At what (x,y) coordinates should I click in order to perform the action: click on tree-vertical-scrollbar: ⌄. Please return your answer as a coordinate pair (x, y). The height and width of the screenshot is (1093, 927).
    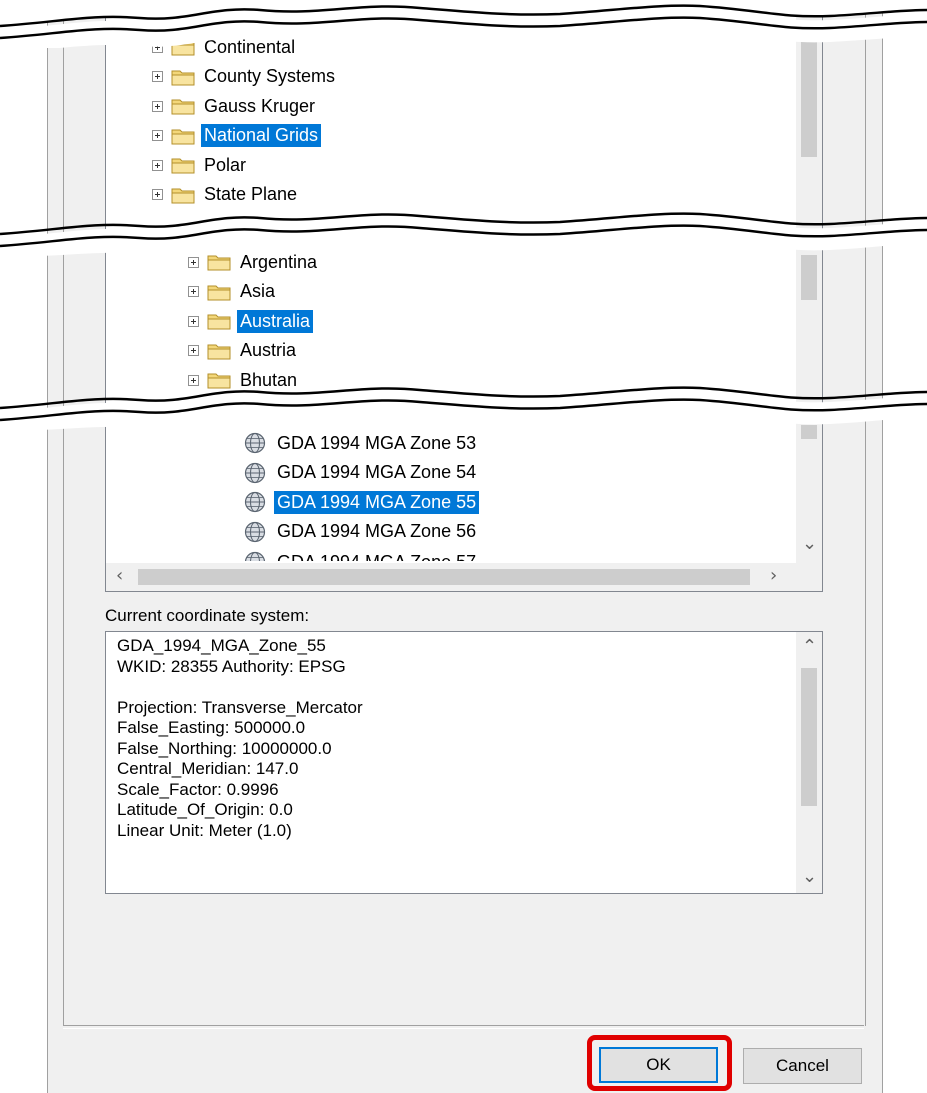
    Looking at the image, I should click on (809, 282).